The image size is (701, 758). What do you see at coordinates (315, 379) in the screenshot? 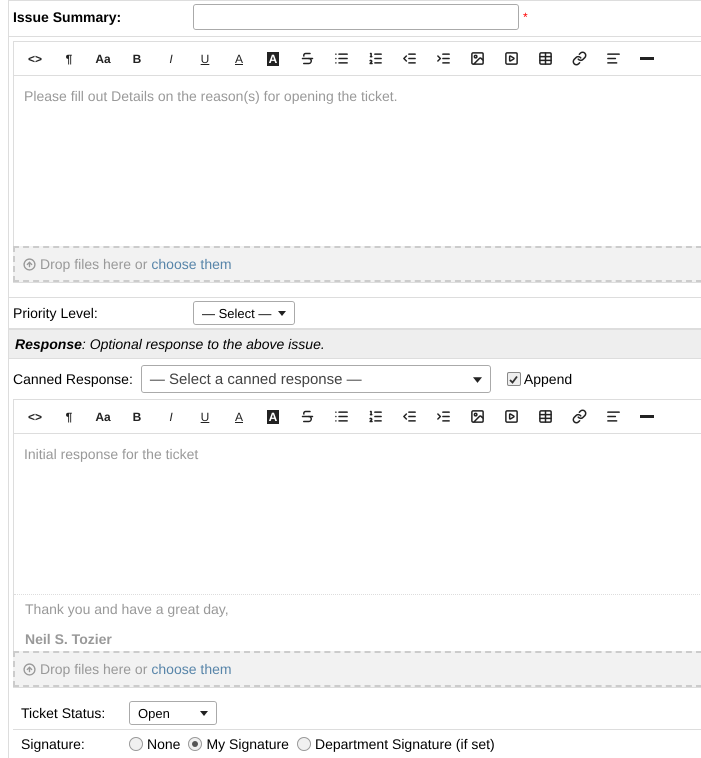
I see `canned-response-select: — Select a canned response —` at bounding box center [315, 379].